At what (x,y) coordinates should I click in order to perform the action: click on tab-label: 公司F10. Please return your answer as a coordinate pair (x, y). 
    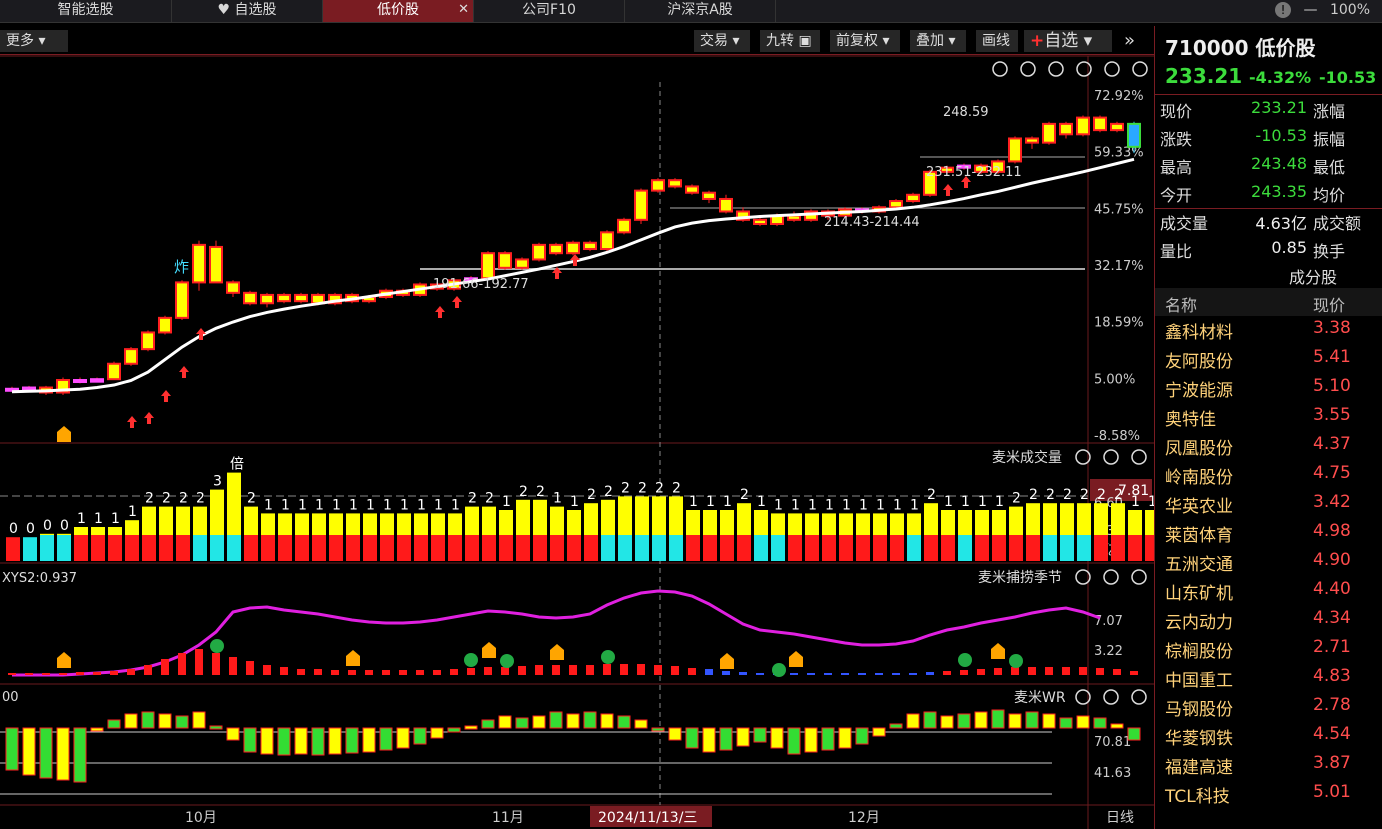
    Looking at the image, I should click on (549, 10).